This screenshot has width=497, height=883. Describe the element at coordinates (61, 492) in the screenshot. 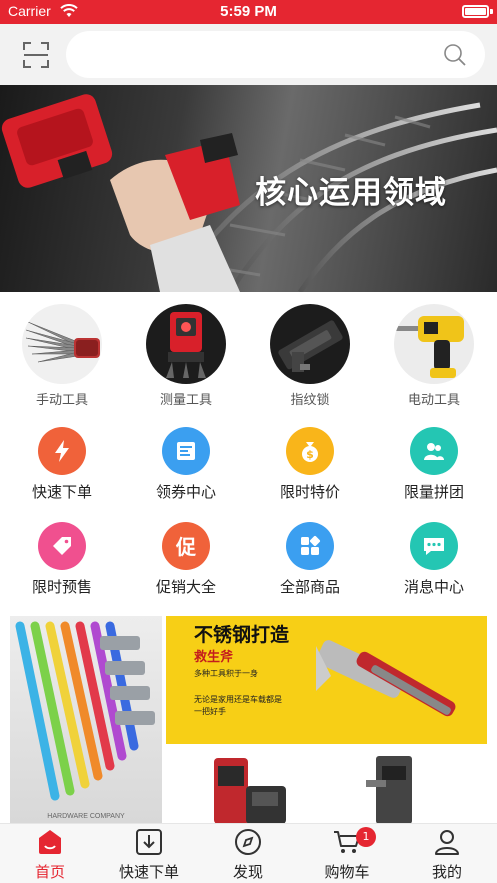

I see `function-label: 快速下单` at that location.